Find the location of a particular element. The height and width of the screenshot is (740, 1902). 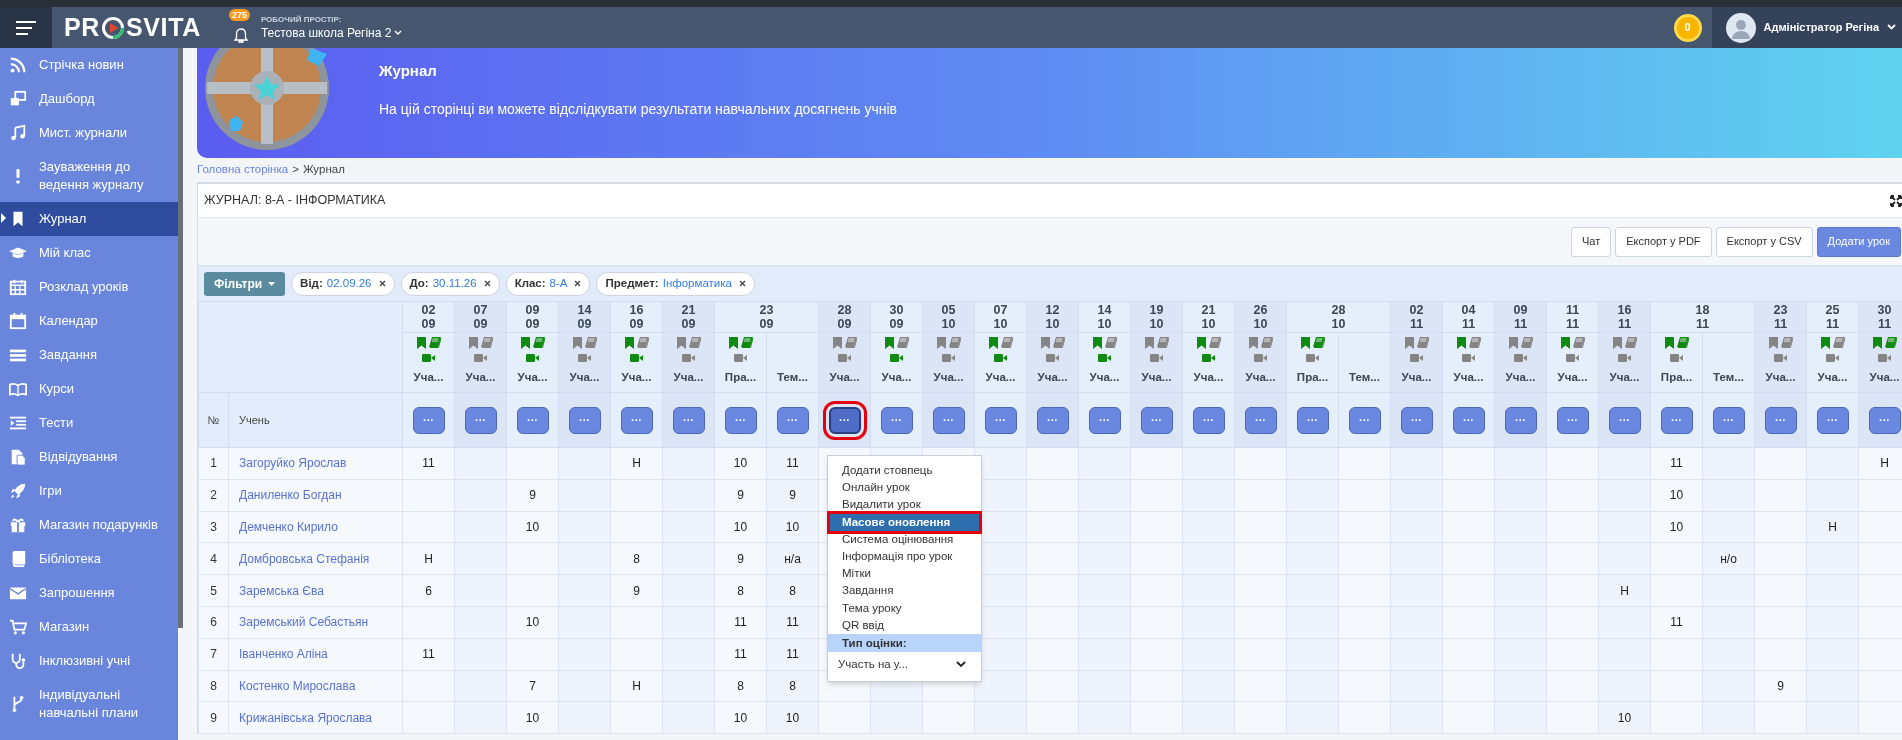

menu-button is located at coordinates (26, 27).